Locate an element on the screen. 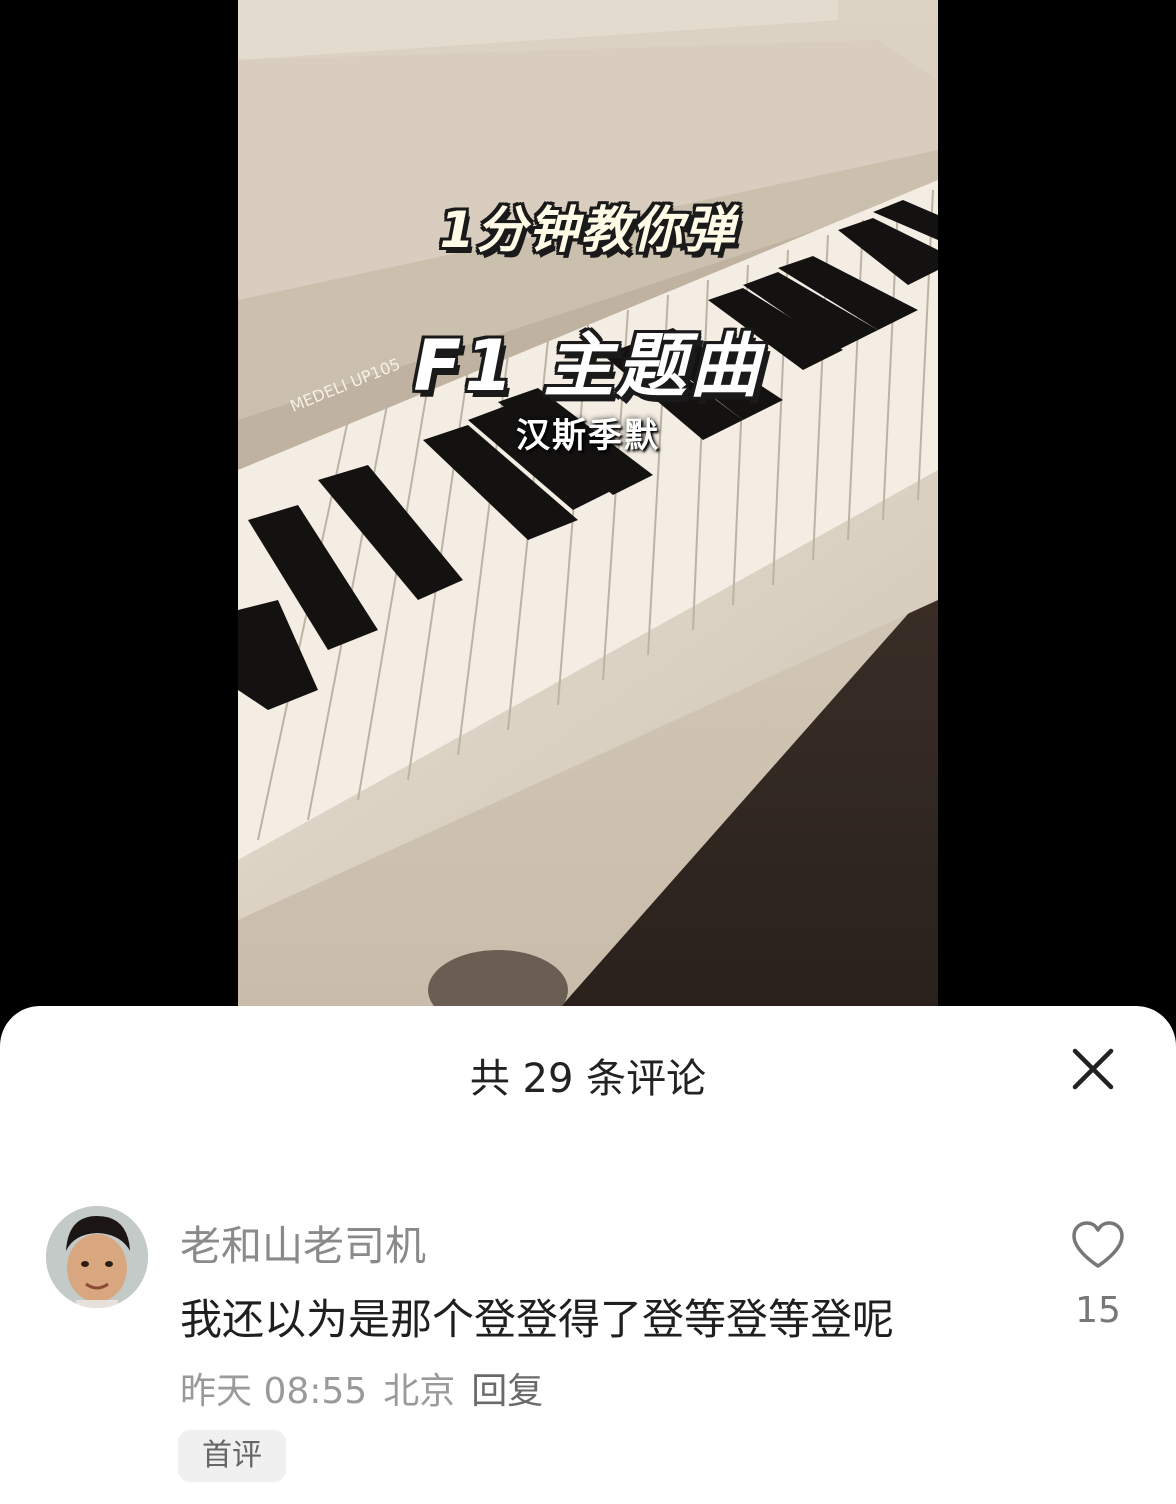  like-count: 15 is located at coordinates (1098, 1310).